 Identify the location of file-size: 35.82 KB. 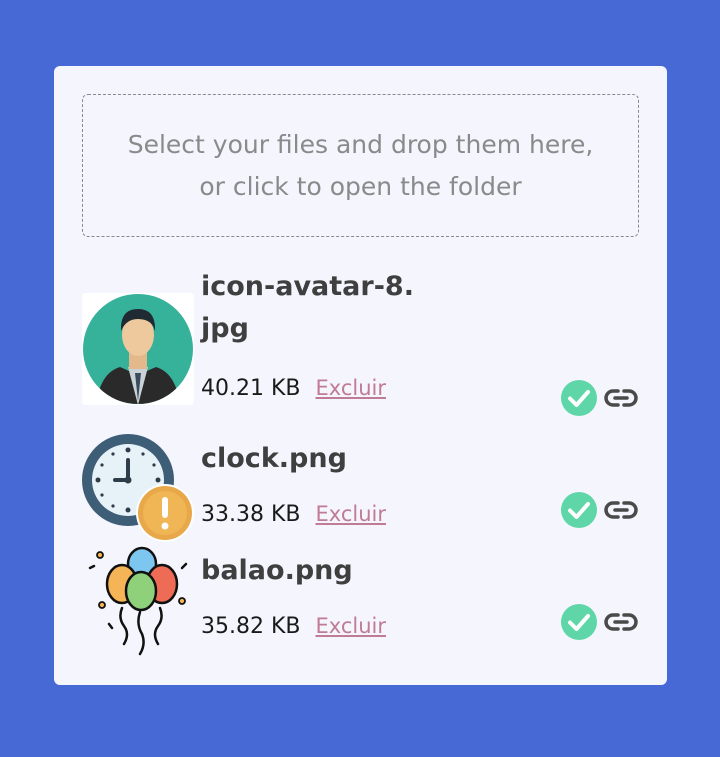
(251, 626).